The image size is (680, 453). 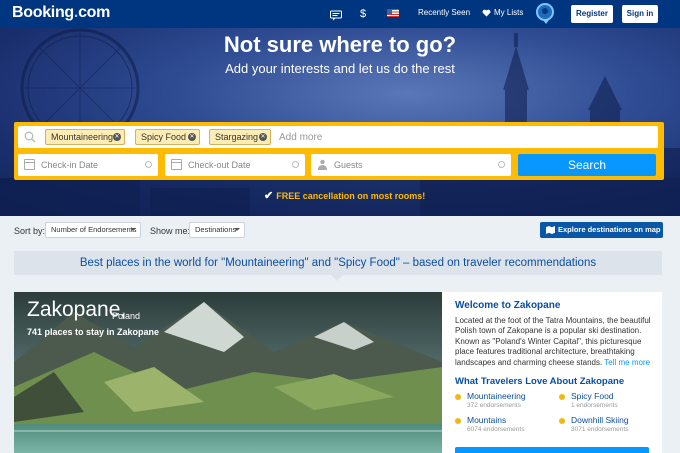 I want to click on check-icon: ✔, so click(x=269, y=196).